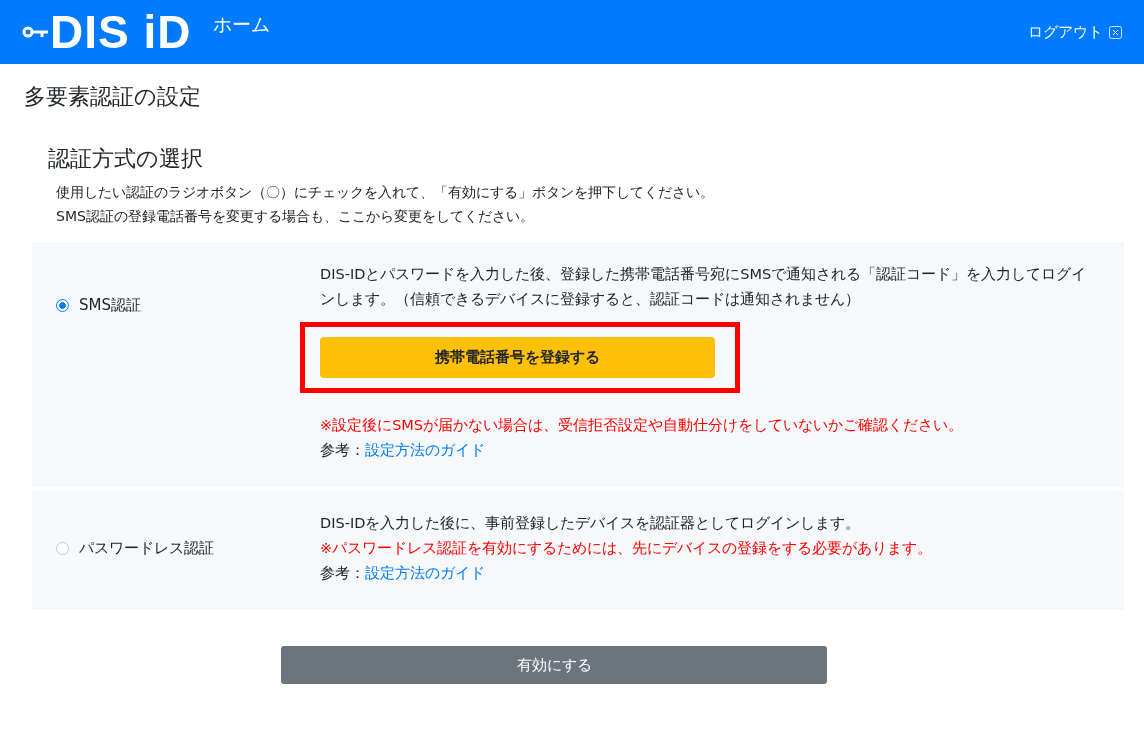  Describe the element at coordinates (554, 665) in the screenshot. I see `enable-button: 有効にする` at that location.